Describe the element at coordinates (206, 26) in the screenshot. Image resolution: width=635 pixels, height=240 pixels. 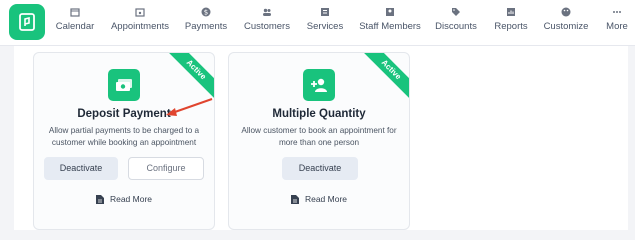
I see `nav-label: Payments` at that location.